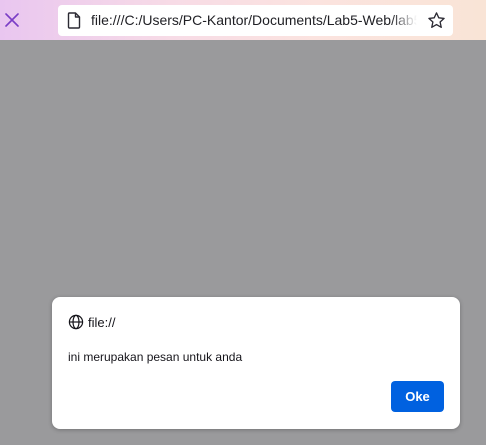  What do you see at coordinates (76, 322) in the screenshot?
I see `globe-icon` at bounding box center [76, 322].